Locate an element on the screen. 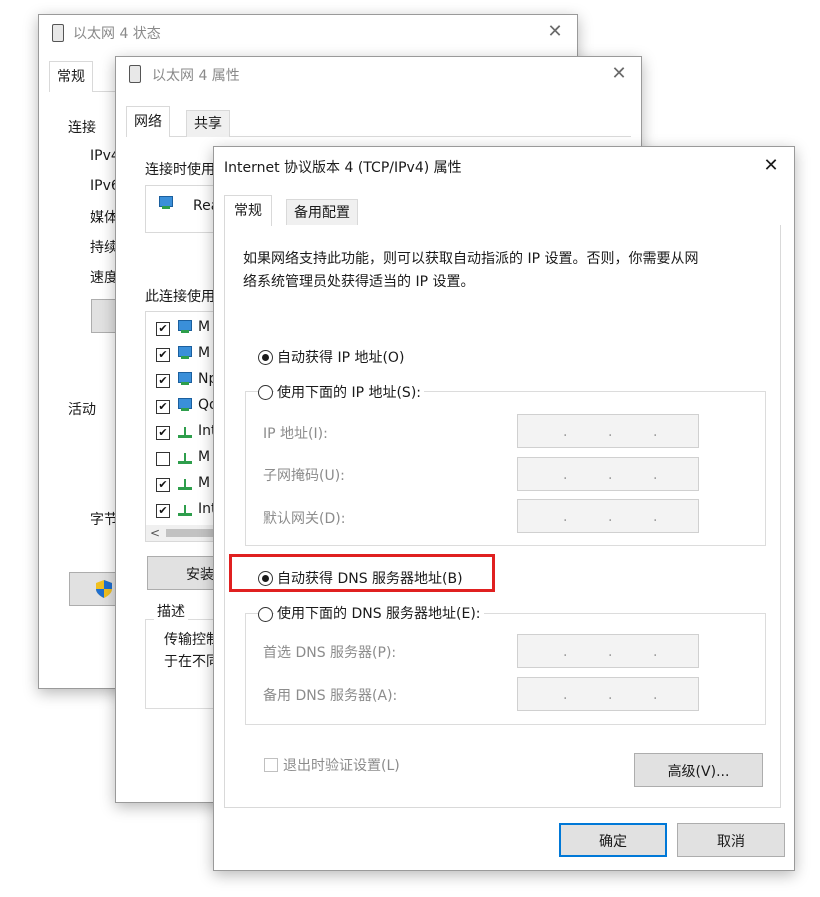 This screenshot has height=897, width=820. uac-shield-icon is located at coordinates (104, 589).